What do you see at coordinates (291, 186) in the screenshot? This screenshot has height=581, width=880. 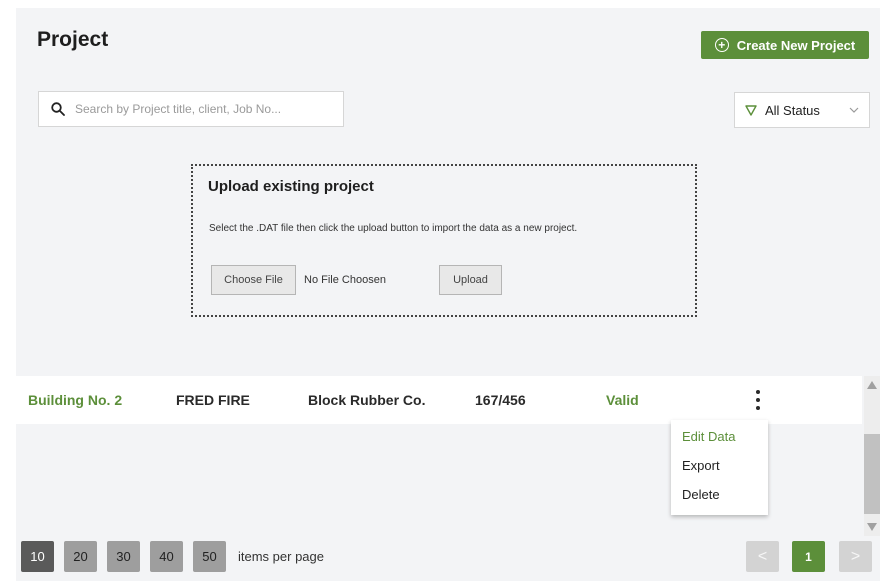 I see `upload-title: Upload existing project` at bounding box center [291, 186].